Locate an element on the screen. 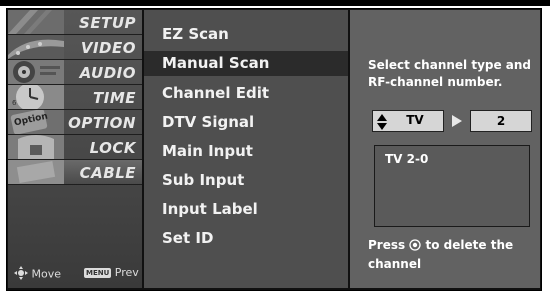 The width and height of the screenshot is (550, 298). channel-list-box: TV 2-0 is located at coordinates (452, 186).